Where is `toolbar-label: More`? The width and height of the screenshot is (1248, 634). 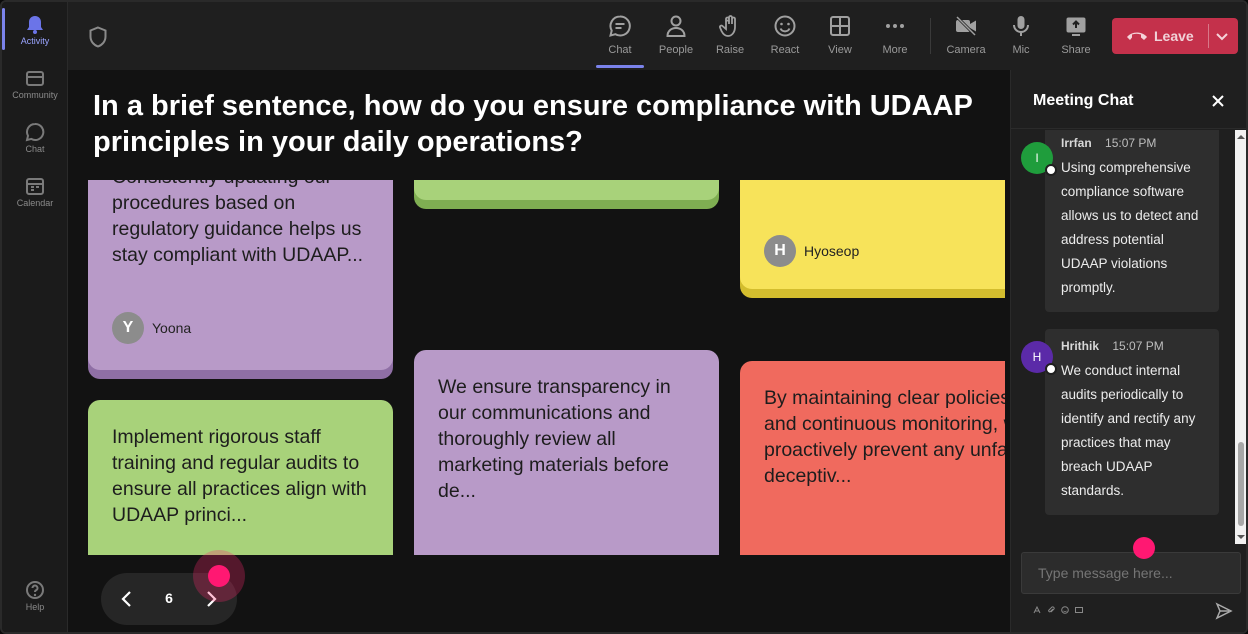 toolbar-label: More is located at coordinates (895, 50).